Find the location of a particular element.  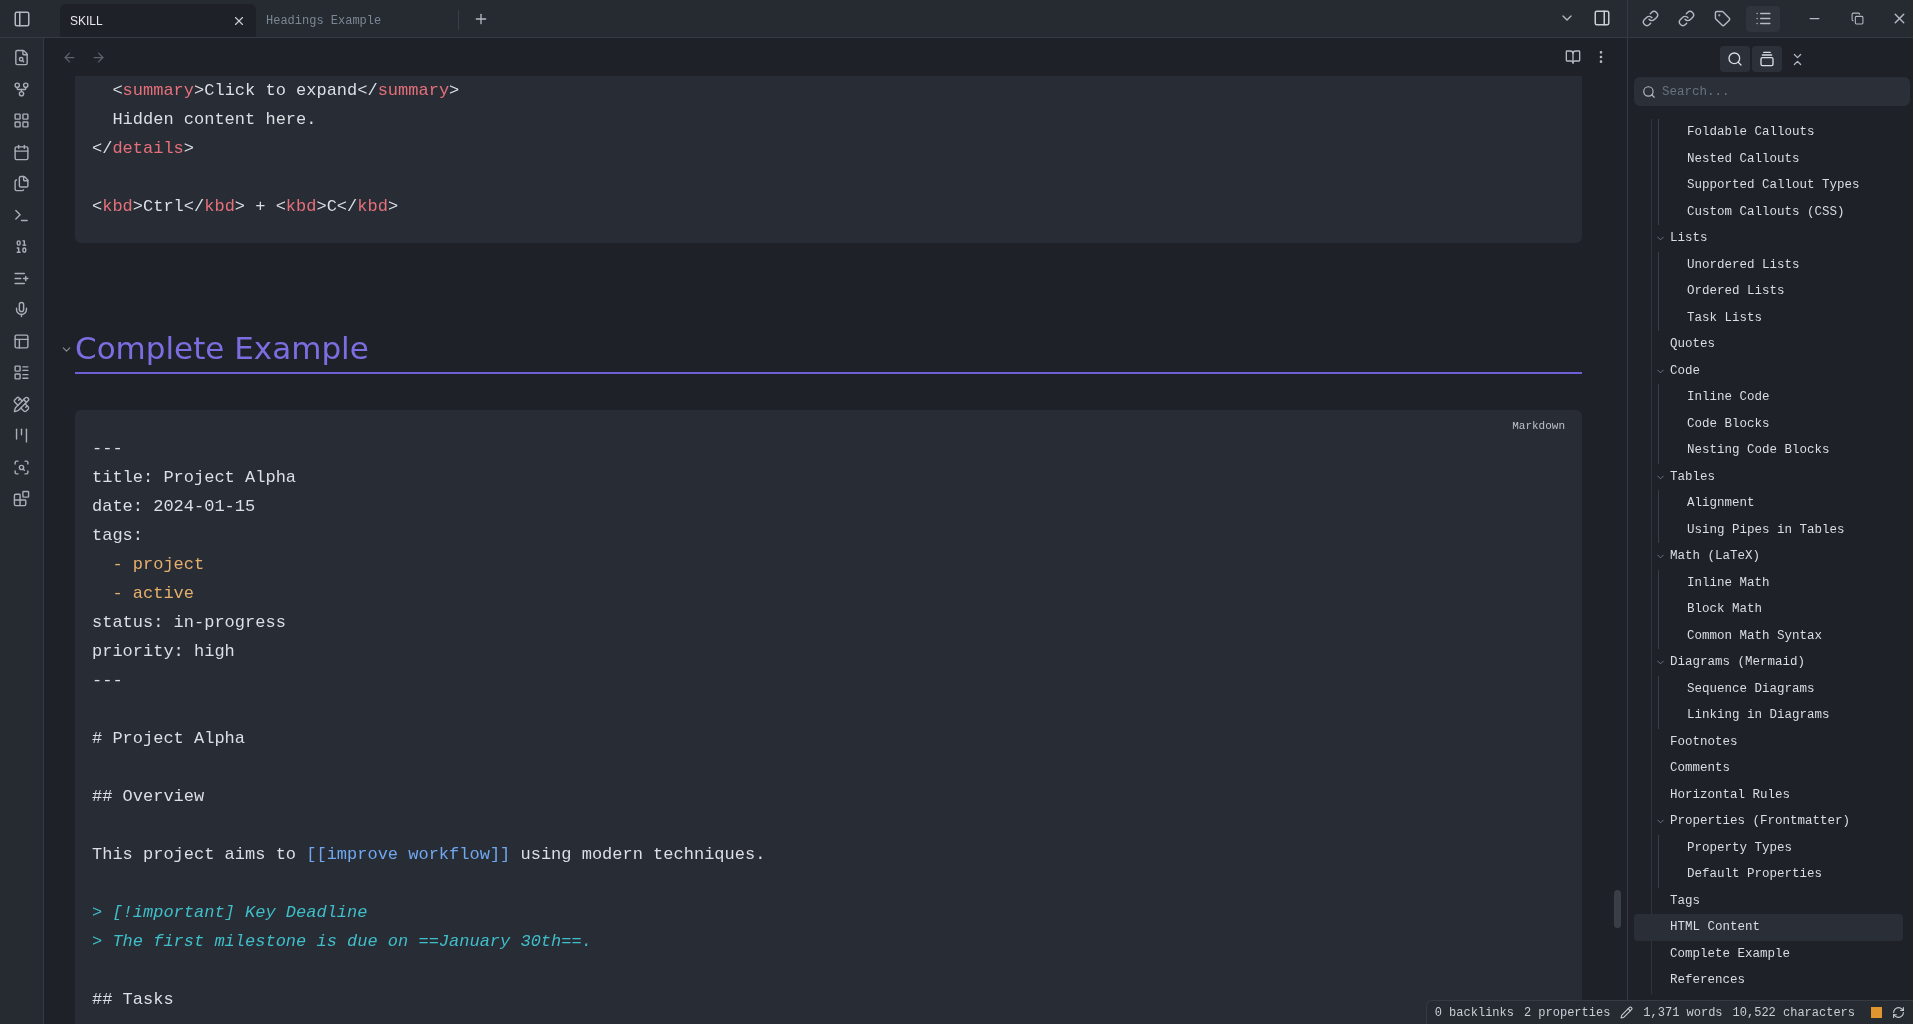

outline-item: Using Pipes in Tables is located at coordinates (1768, 529).